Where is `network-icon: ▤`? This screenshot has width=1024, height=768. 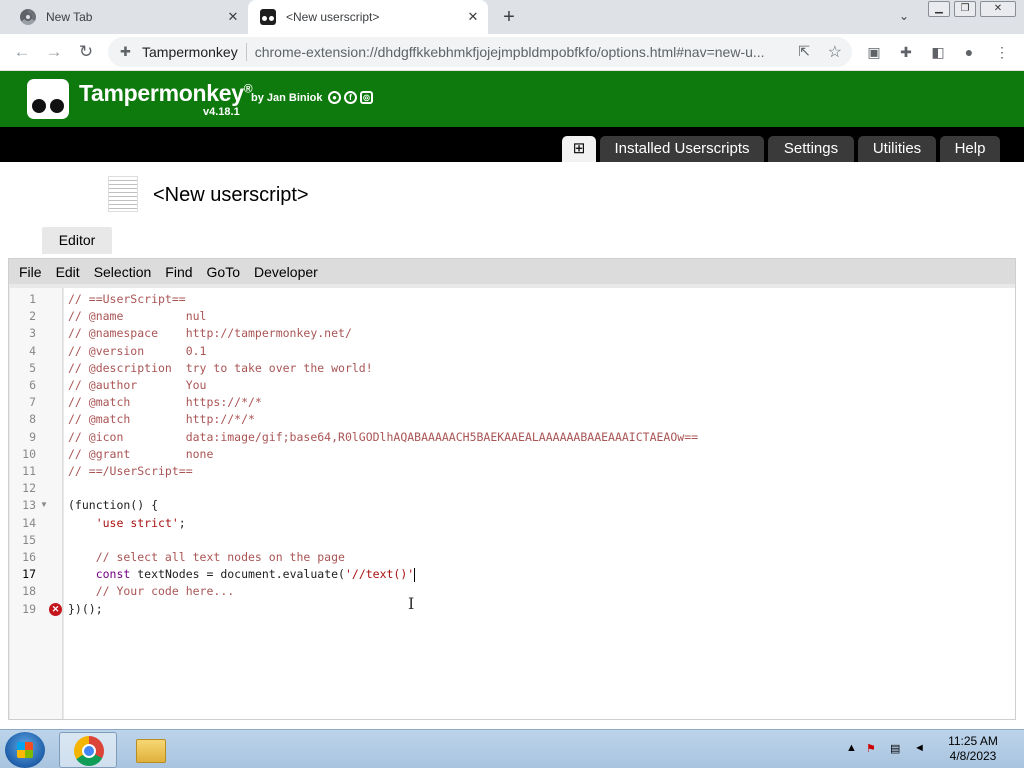 network-icon: ▤ is located at coordinates (895, 748).